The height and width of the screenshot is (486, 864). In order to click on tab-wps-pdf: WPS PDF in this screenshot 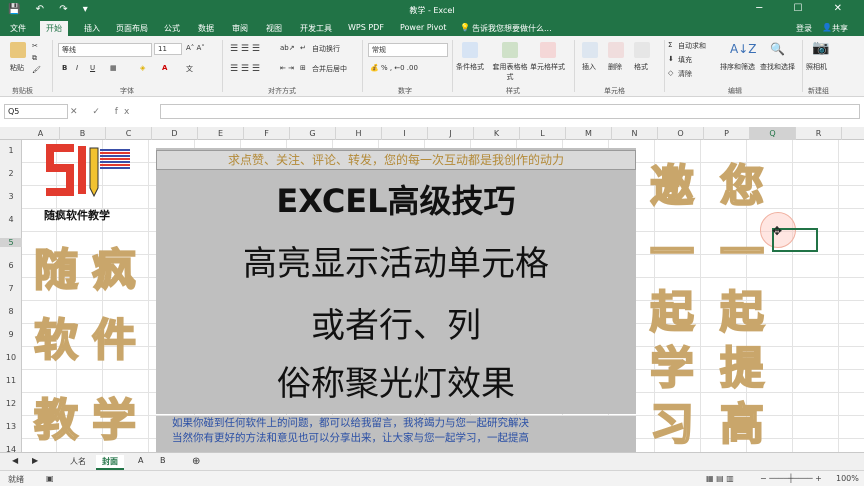, I will do `click(366, 27)`.